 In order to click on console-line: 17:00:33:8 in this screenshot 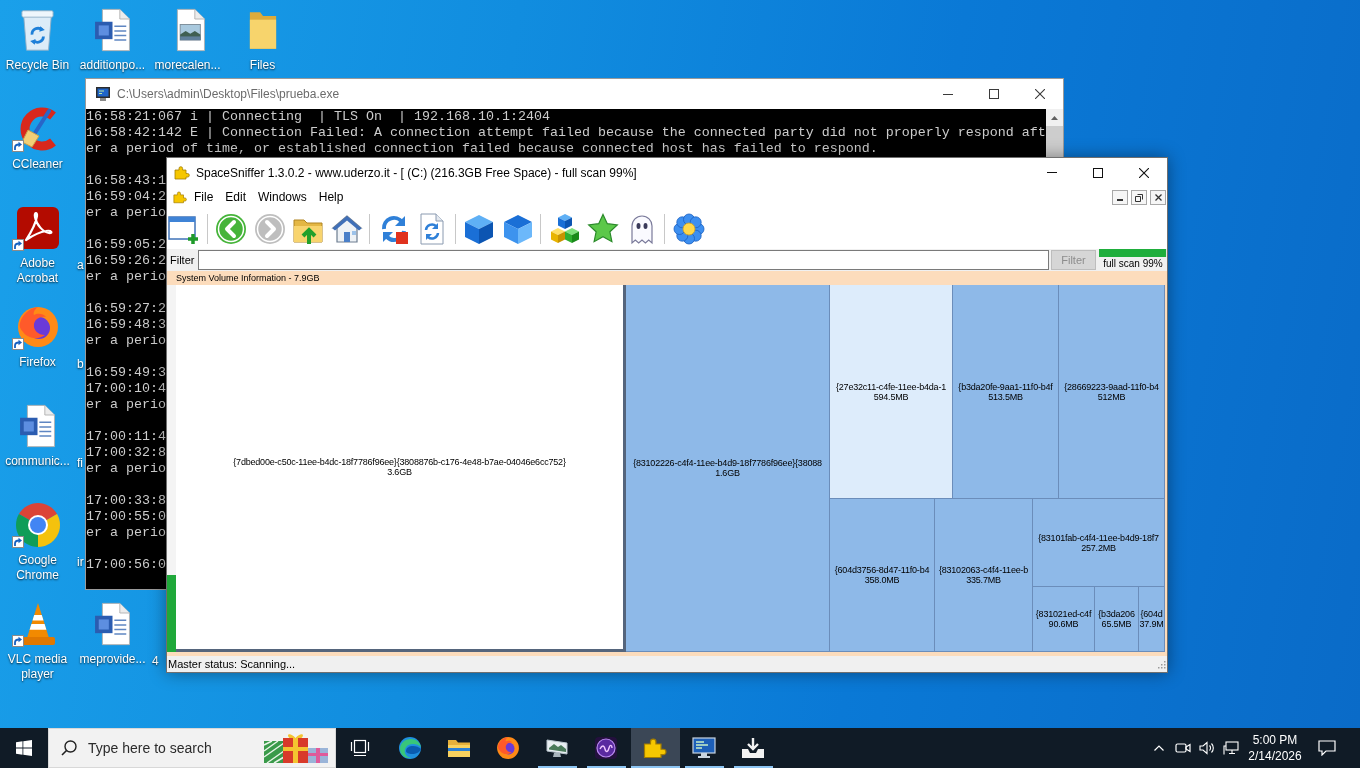, I will do `click(126, 501)`.